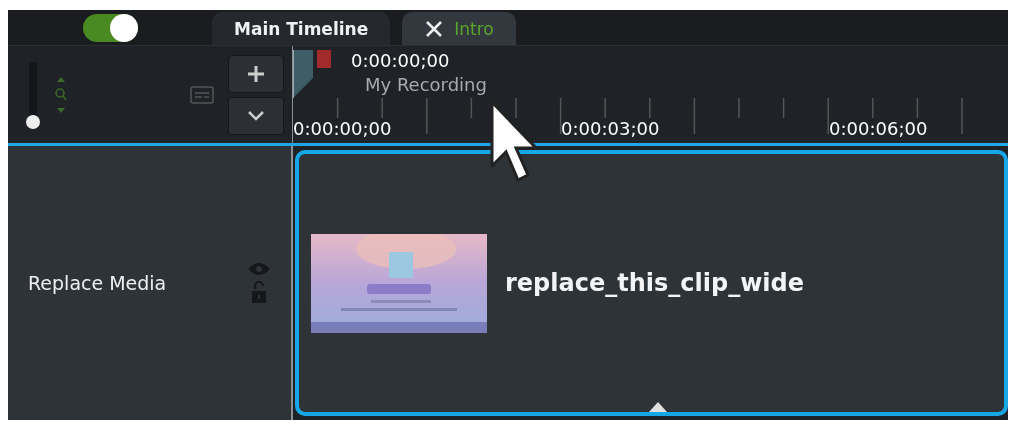  I want to click on expand-button, so click(256, 115).